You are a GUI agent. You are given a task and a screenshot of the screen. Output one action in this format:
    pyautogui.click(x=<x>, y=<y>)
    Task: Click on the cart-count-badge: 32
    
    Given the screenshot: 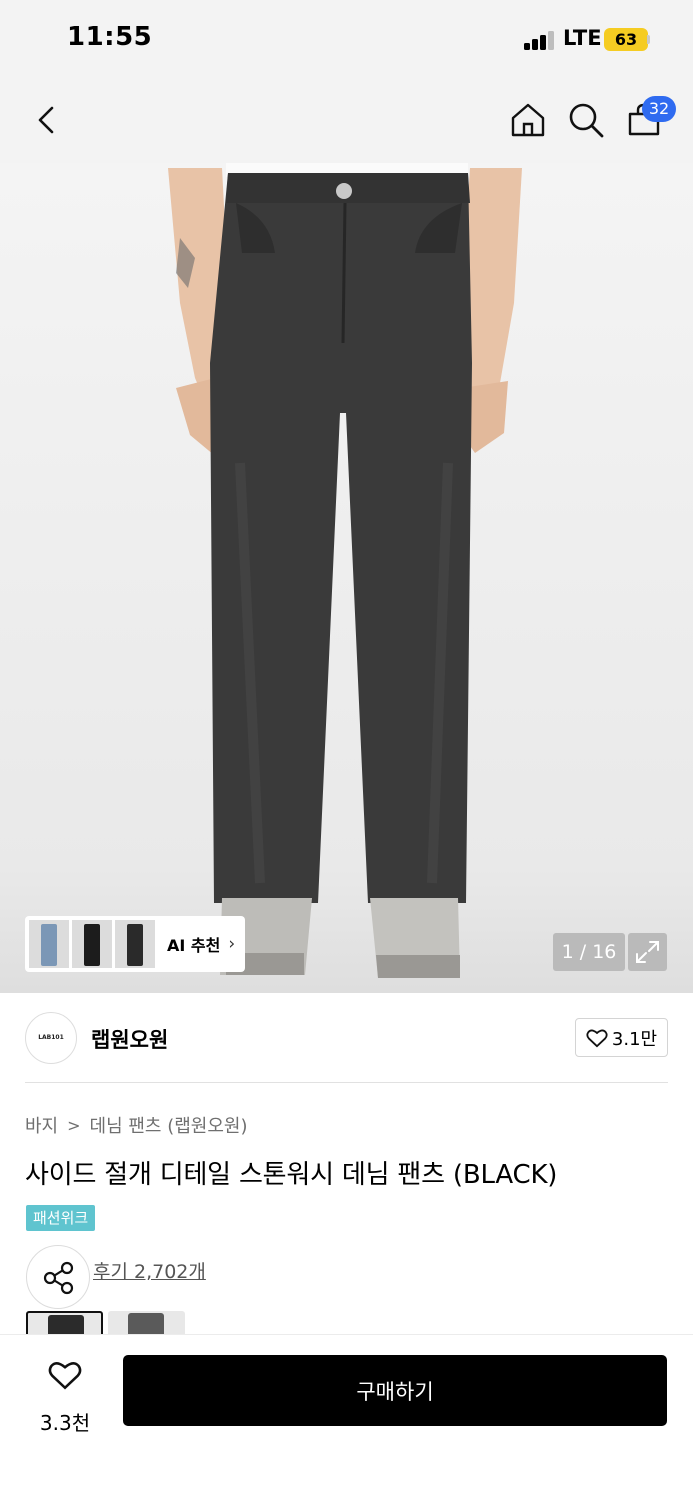 What is the action you would take?
    pyautogui.click(x=659, y=109)
    